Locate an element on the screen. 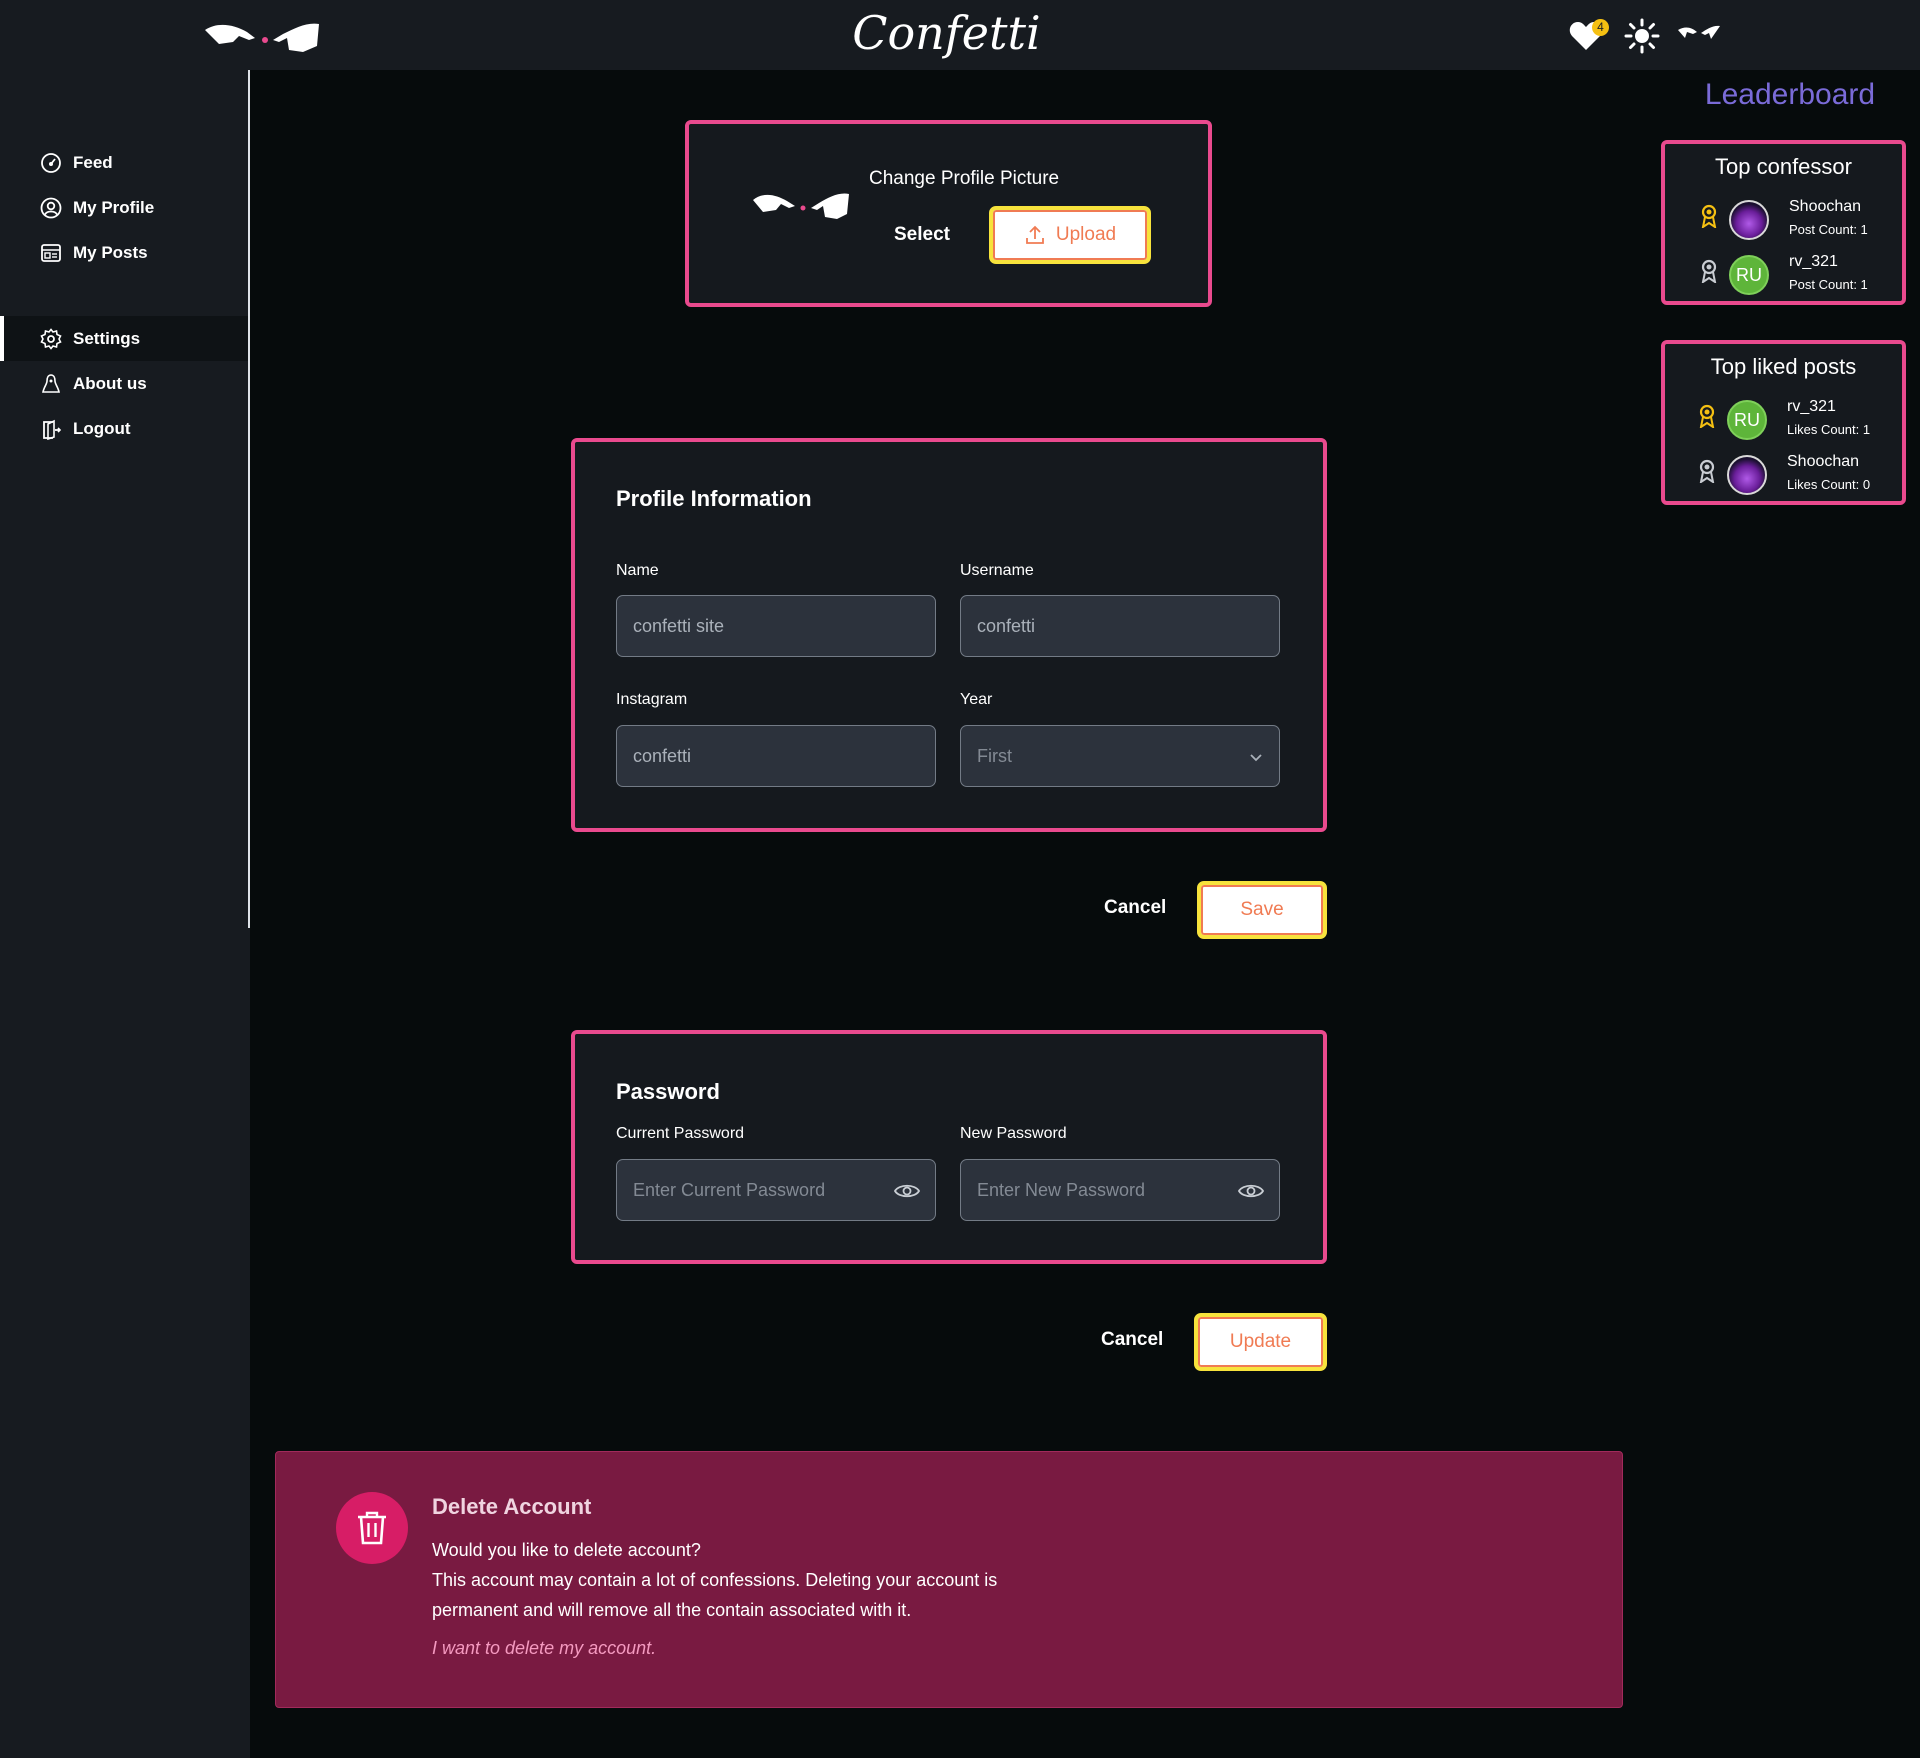 This screenshot has width=1920, height=1758. leaderboard-entry: Shoochan Likes Count: 0 is located at coordinates (1783, 479).